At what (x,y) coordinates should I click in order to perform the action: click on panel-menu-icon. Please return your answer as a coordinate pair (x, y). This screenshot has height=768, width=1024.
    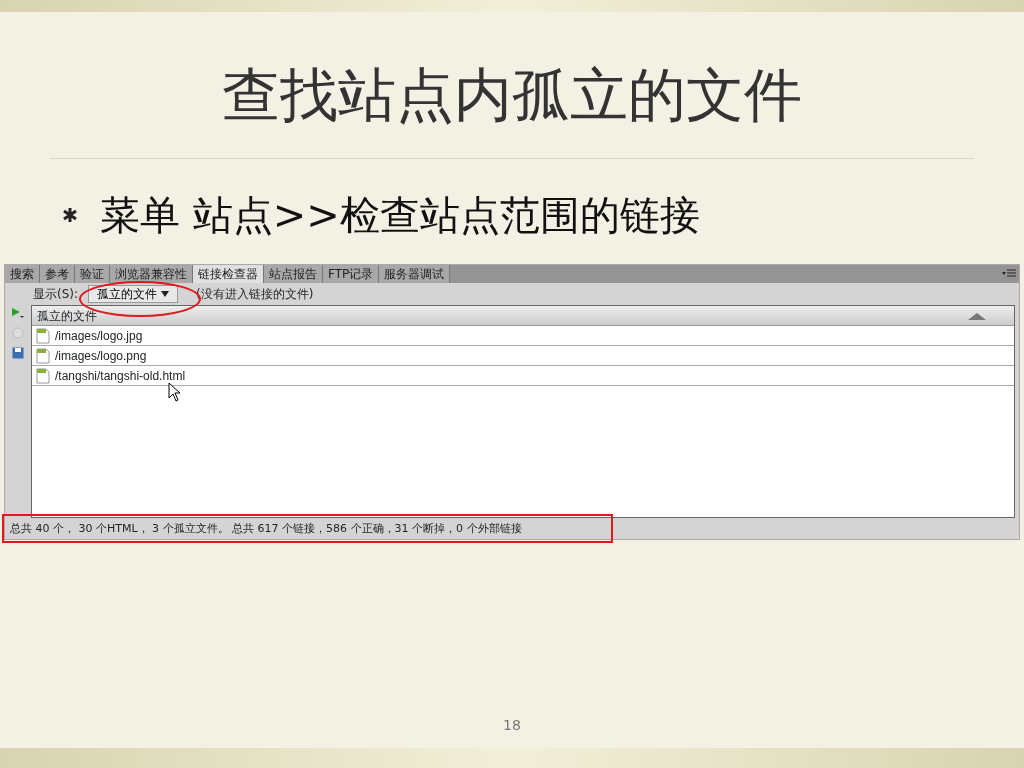
    Looking at the image, I should click on (1009, 274).